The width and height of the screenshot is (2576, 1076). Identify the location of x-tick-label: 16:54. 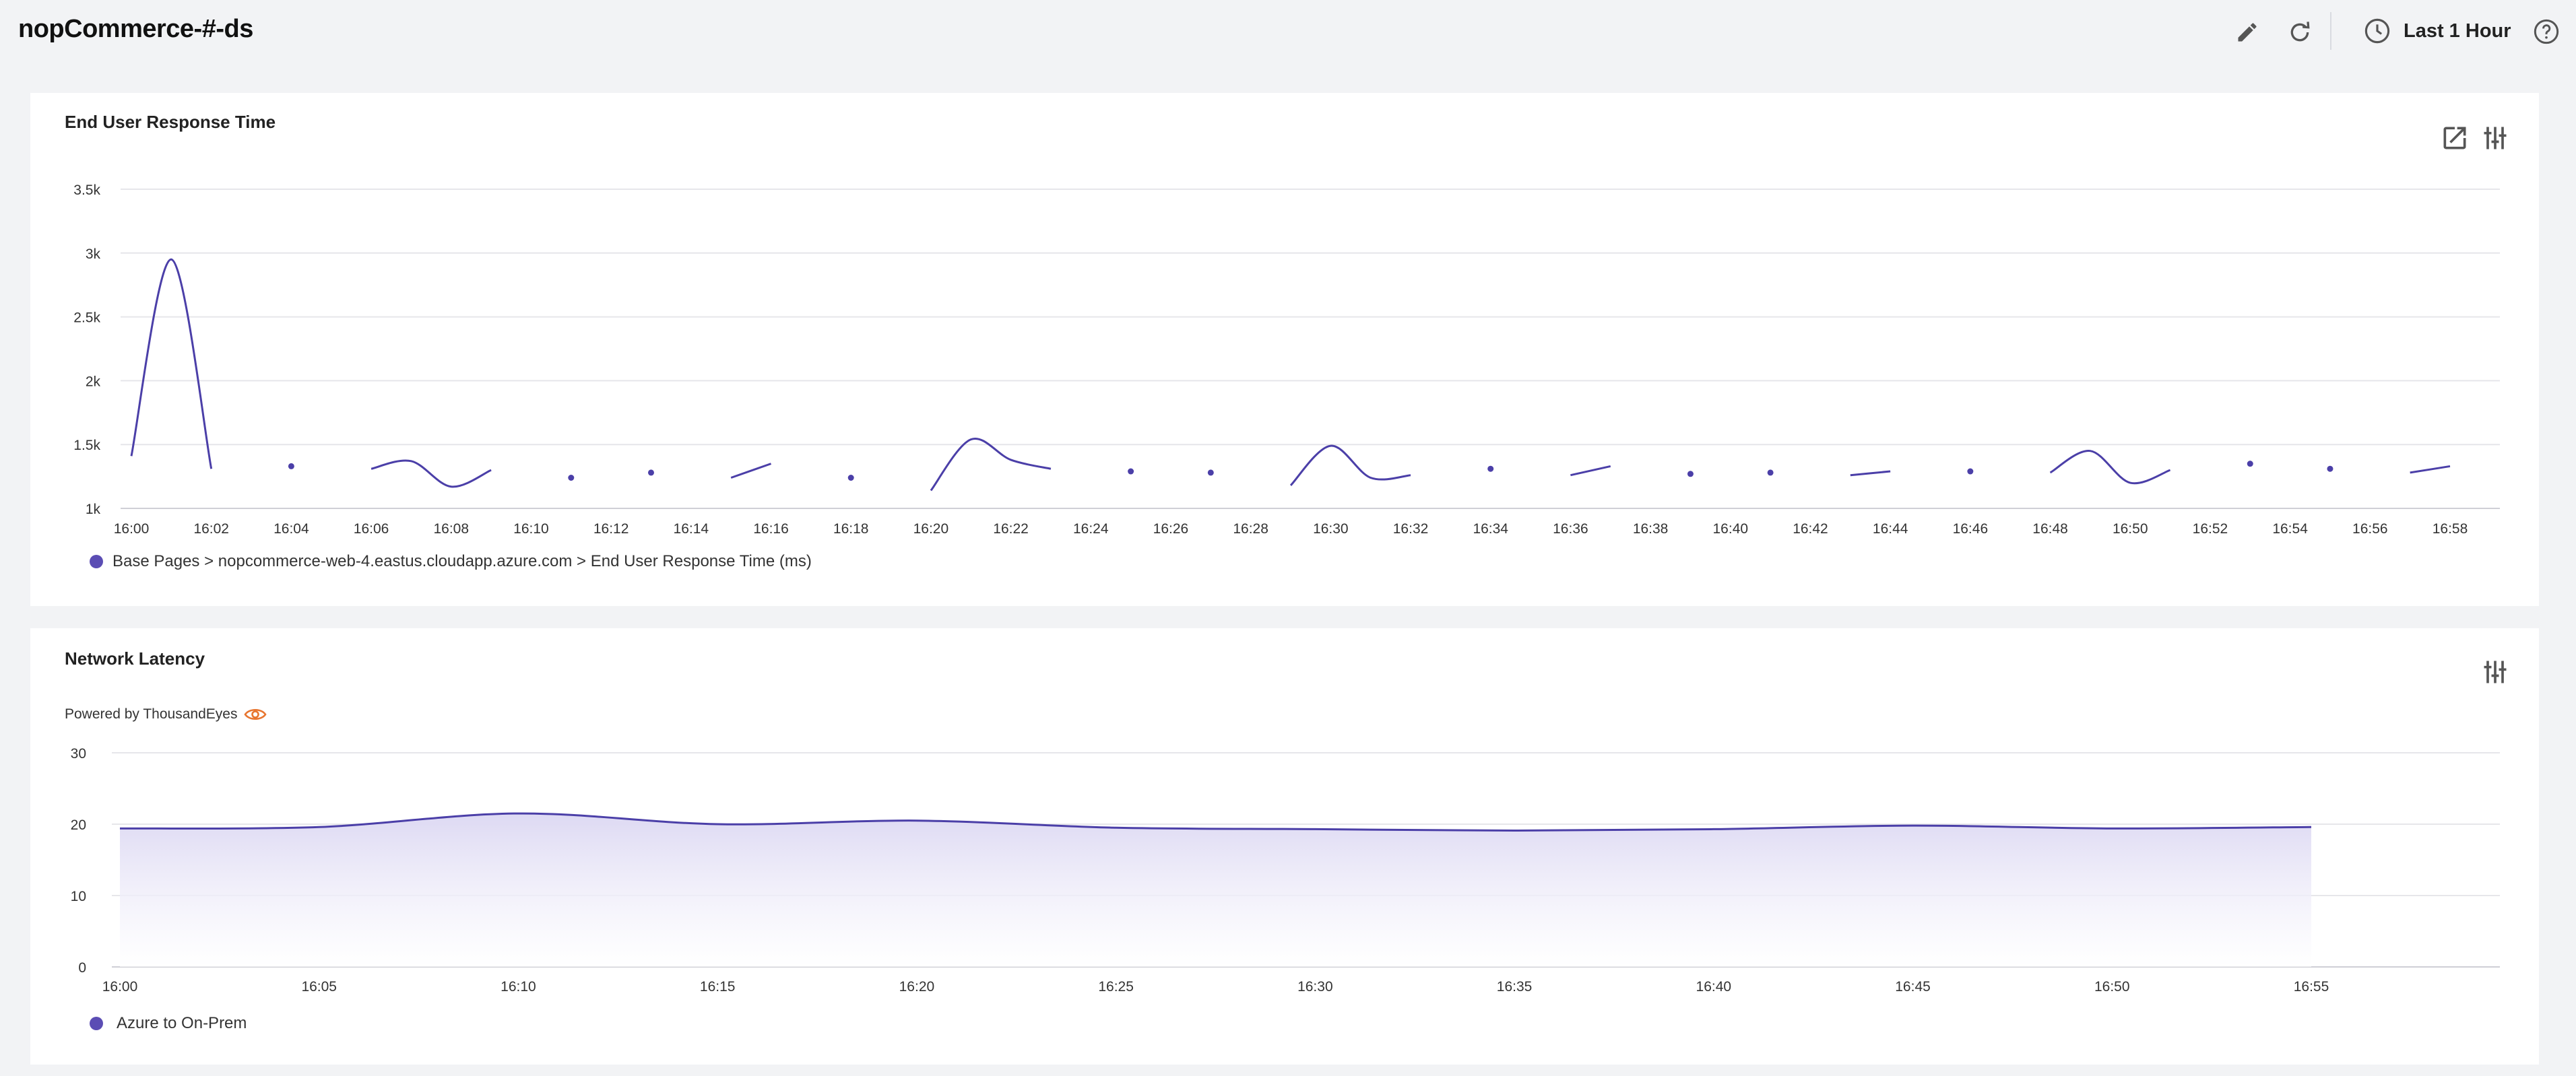
(2290, 529).